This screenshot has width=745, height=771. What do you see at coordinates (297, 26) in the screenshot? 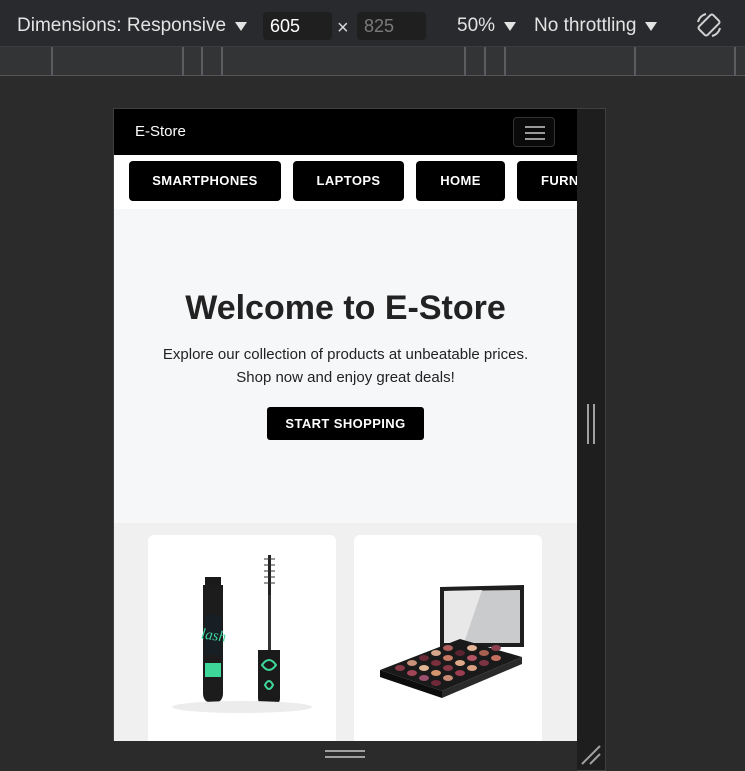
I see `width-input: 605` at bounding box center [297, 26].